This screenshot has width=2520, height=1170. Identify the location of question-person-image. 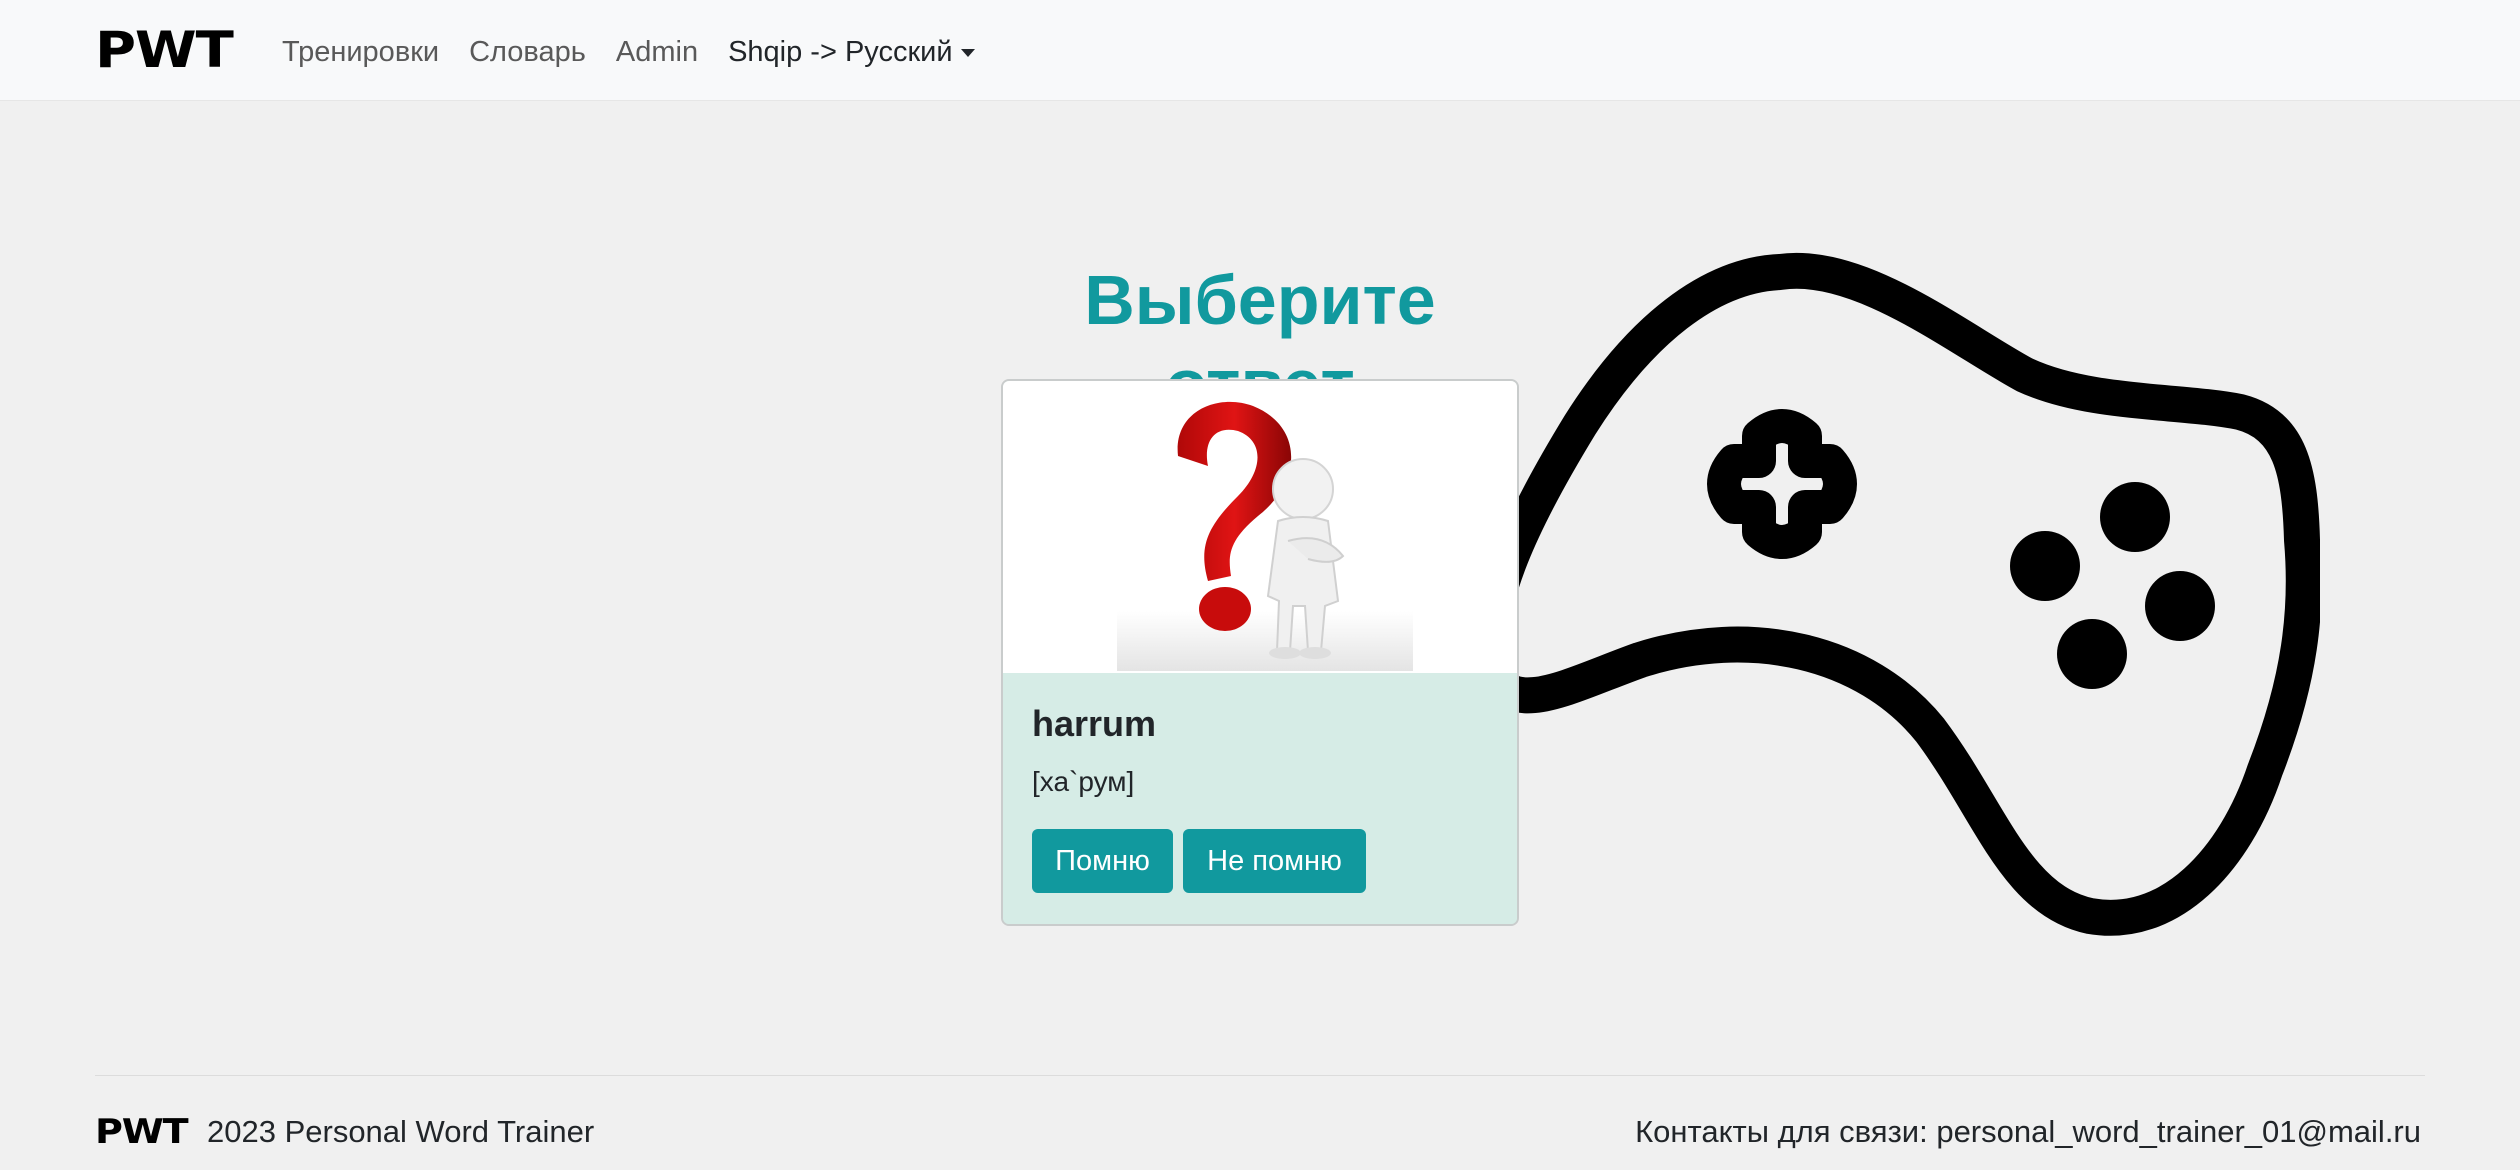
(1265, 536).